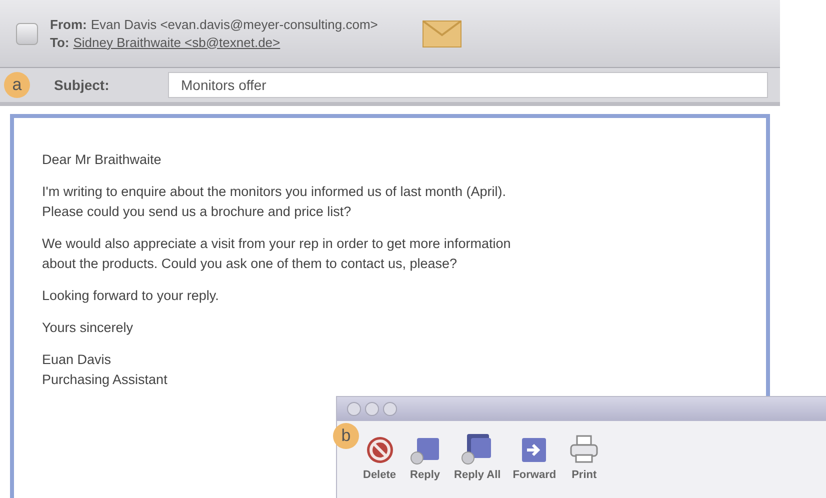 Image resolution: width=826 pixels, height=498 pixels. I want to click on to-label: To:, so click(60, 43).